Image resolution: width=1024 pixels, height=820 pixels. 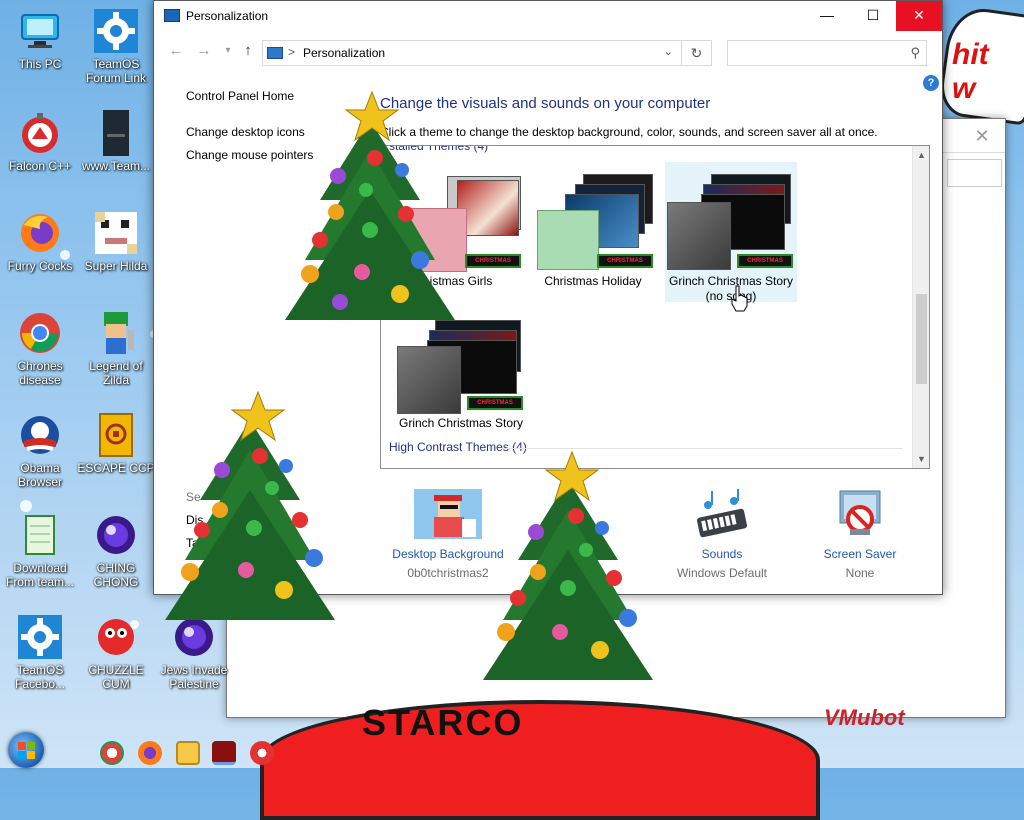 I want to click on desktop-icon-chuzzle: CHUZZLE CUM, so click(x=116, y=652).